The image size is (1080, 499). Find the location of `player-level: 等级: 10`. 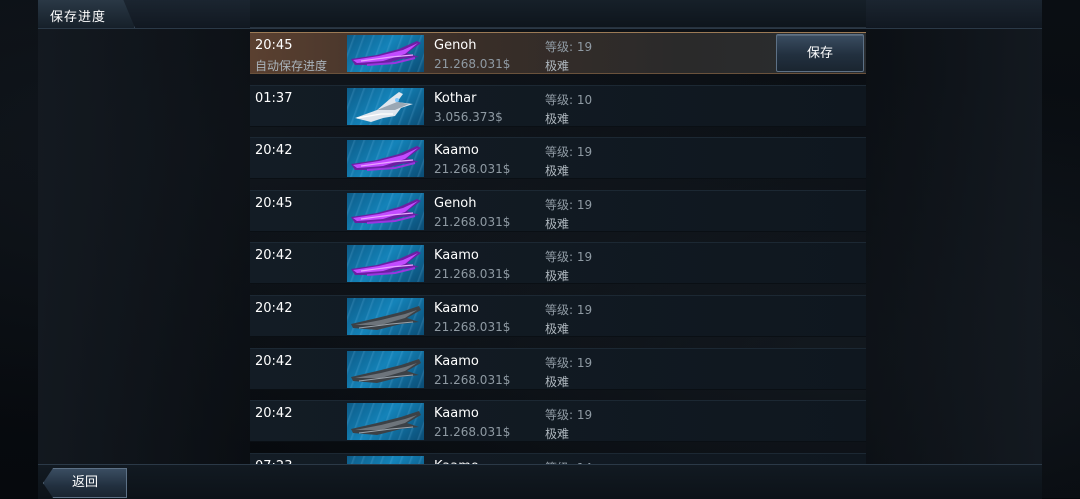

player-level: 等级: 10 is located at coordinates (569, 99).